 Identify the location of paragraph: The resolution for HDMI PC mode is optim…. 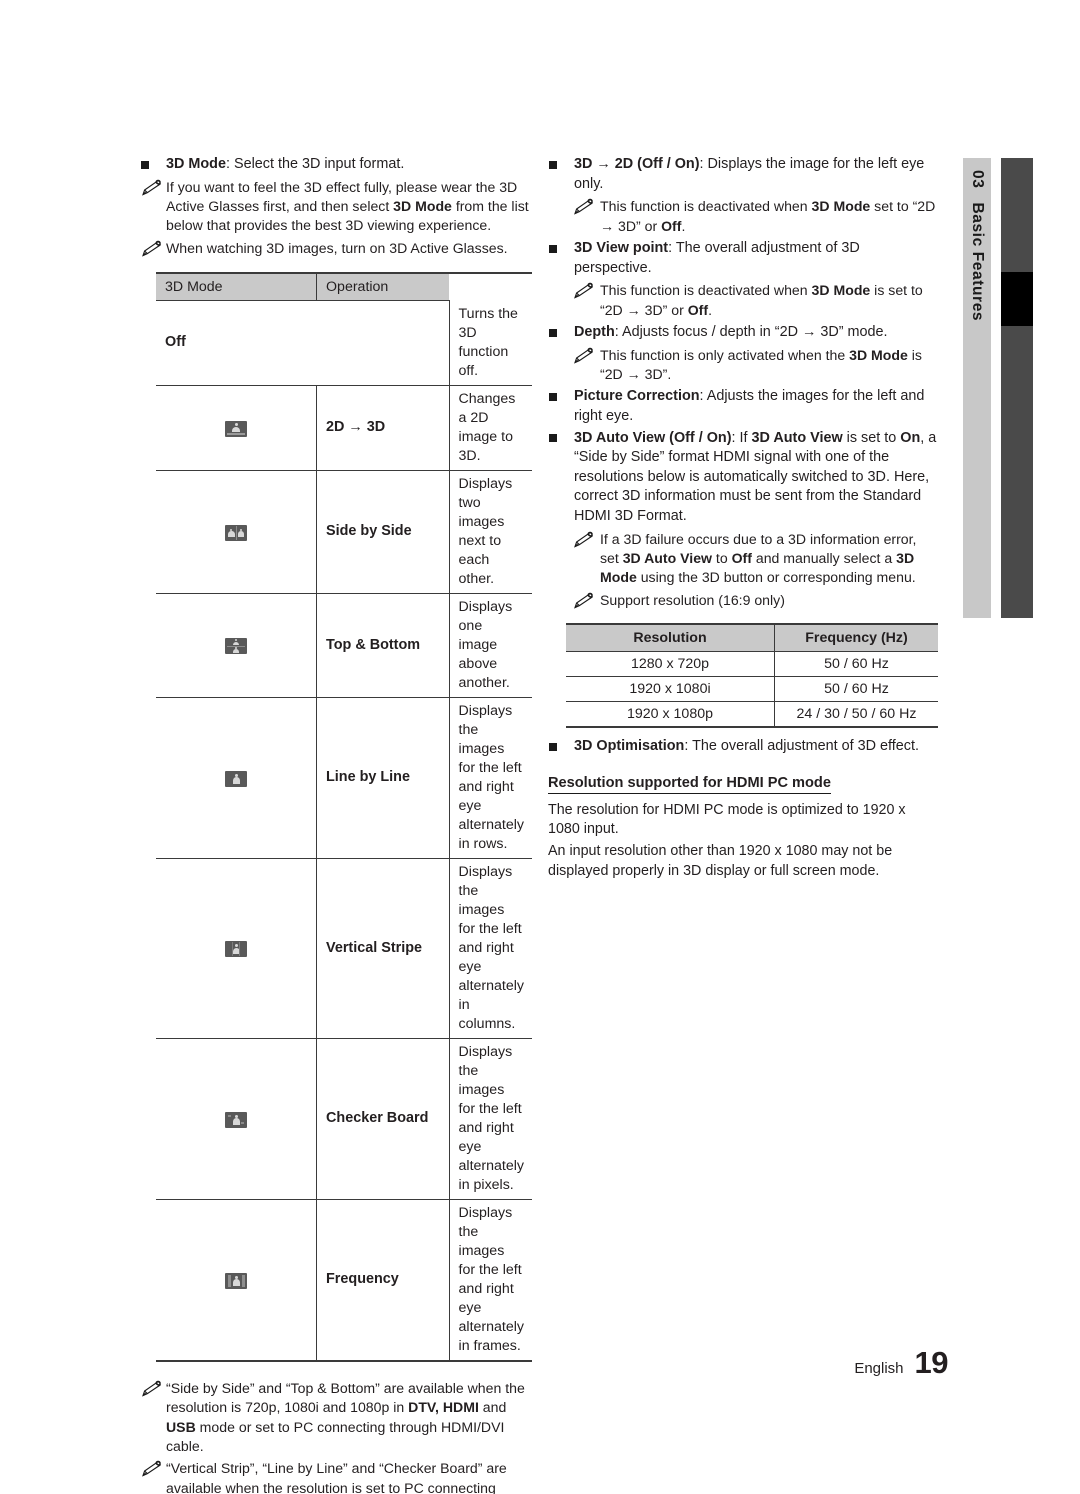
(727, 819).